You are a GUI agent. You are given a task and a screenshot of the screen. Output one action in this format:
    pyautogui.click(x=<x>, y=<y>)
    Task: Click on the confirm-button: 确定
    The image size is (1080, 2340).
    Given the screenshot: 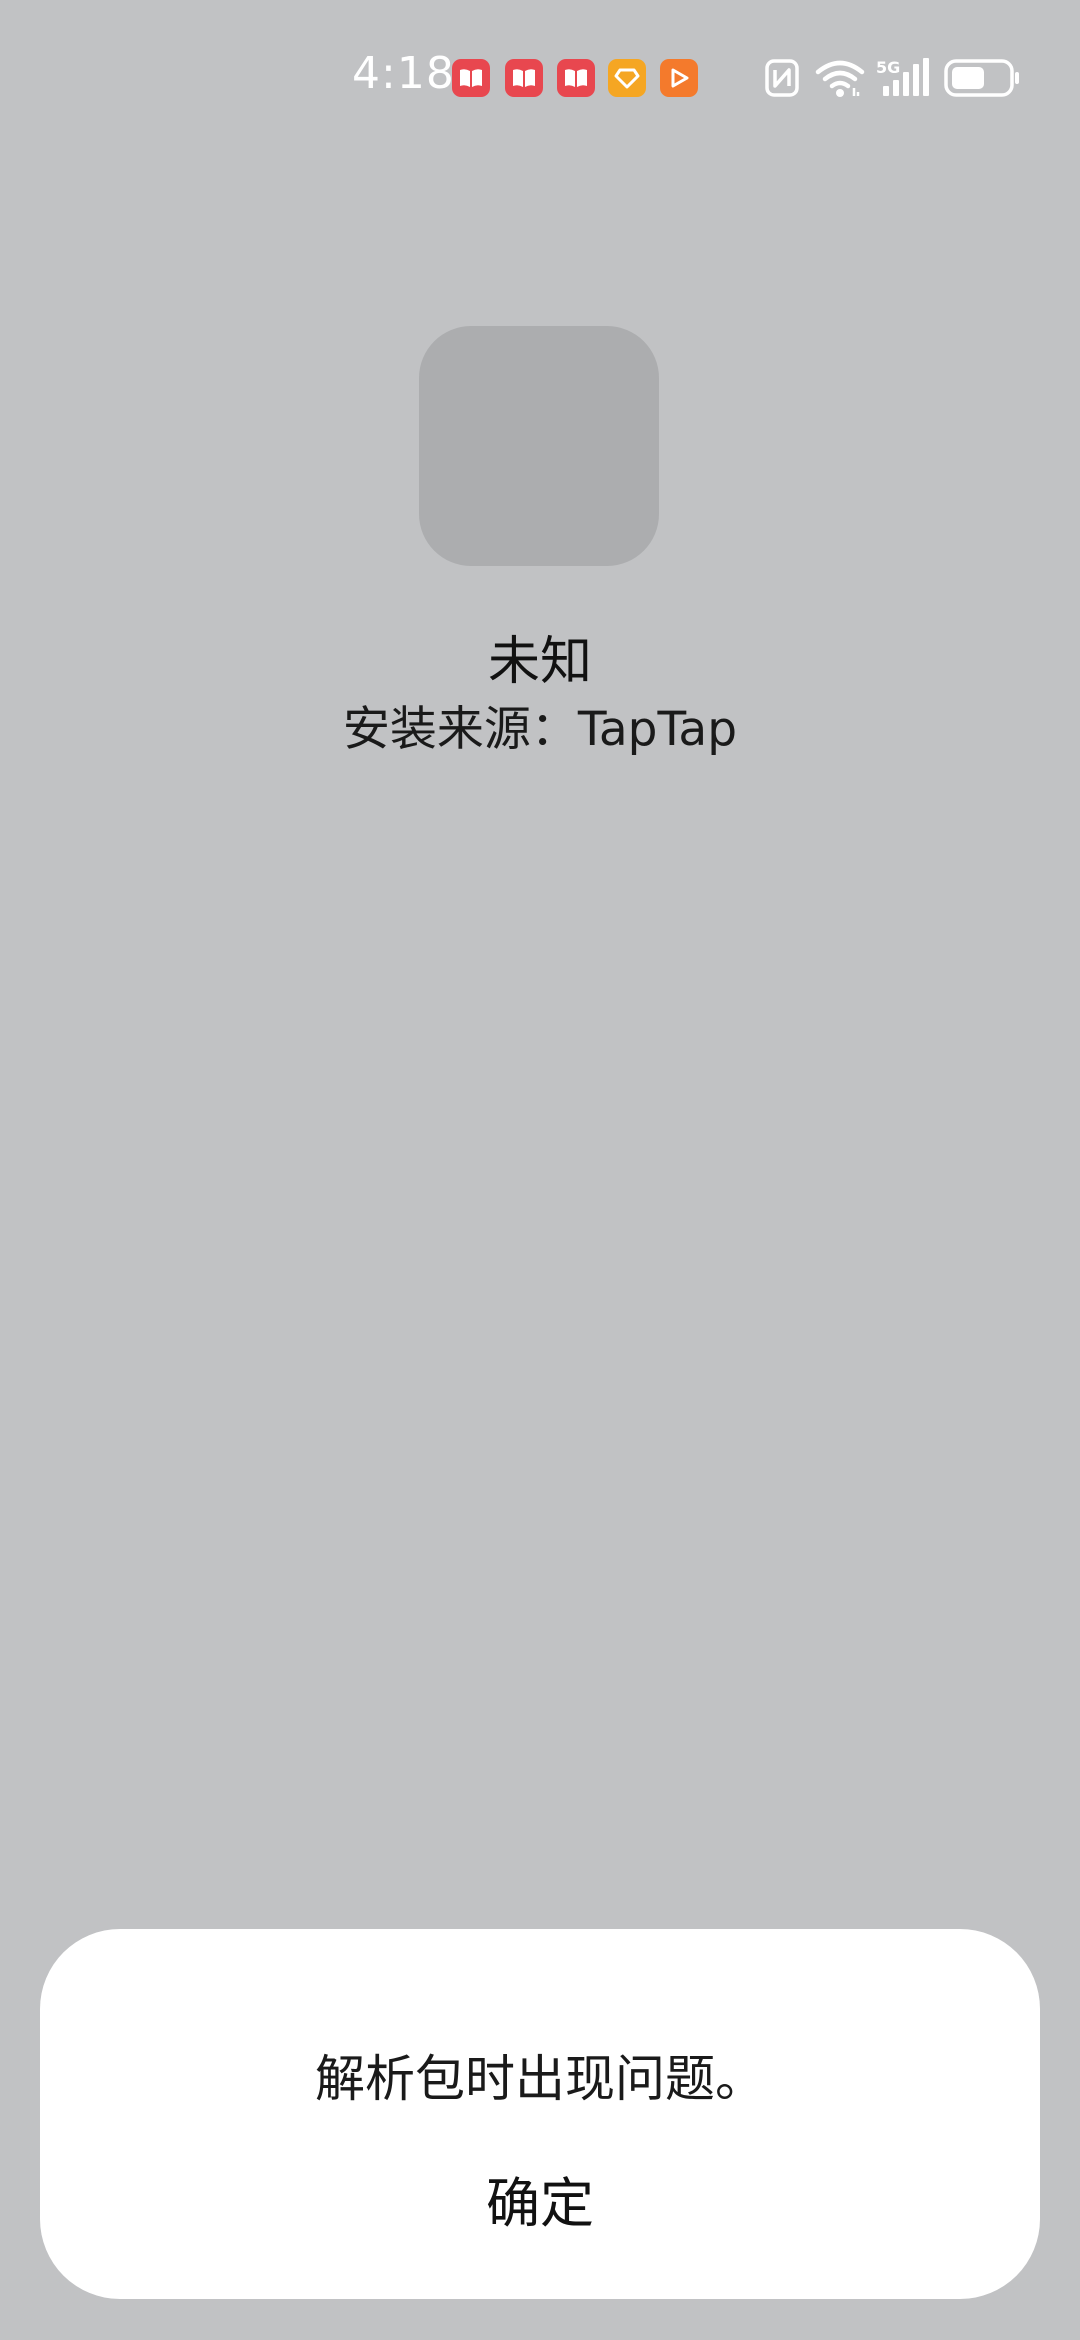 What is the action you would take?
    pyautogui.click(x=540, y=2204)
    